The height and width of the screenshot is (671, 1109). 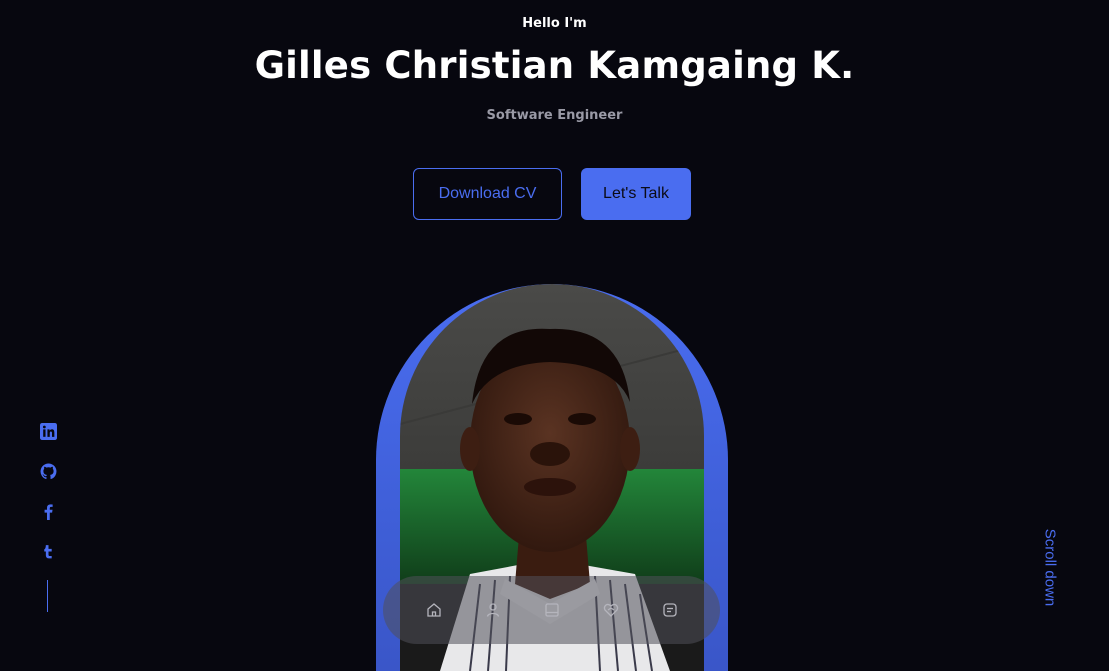 I want to click on services-icon, so click(x=611, y=610).